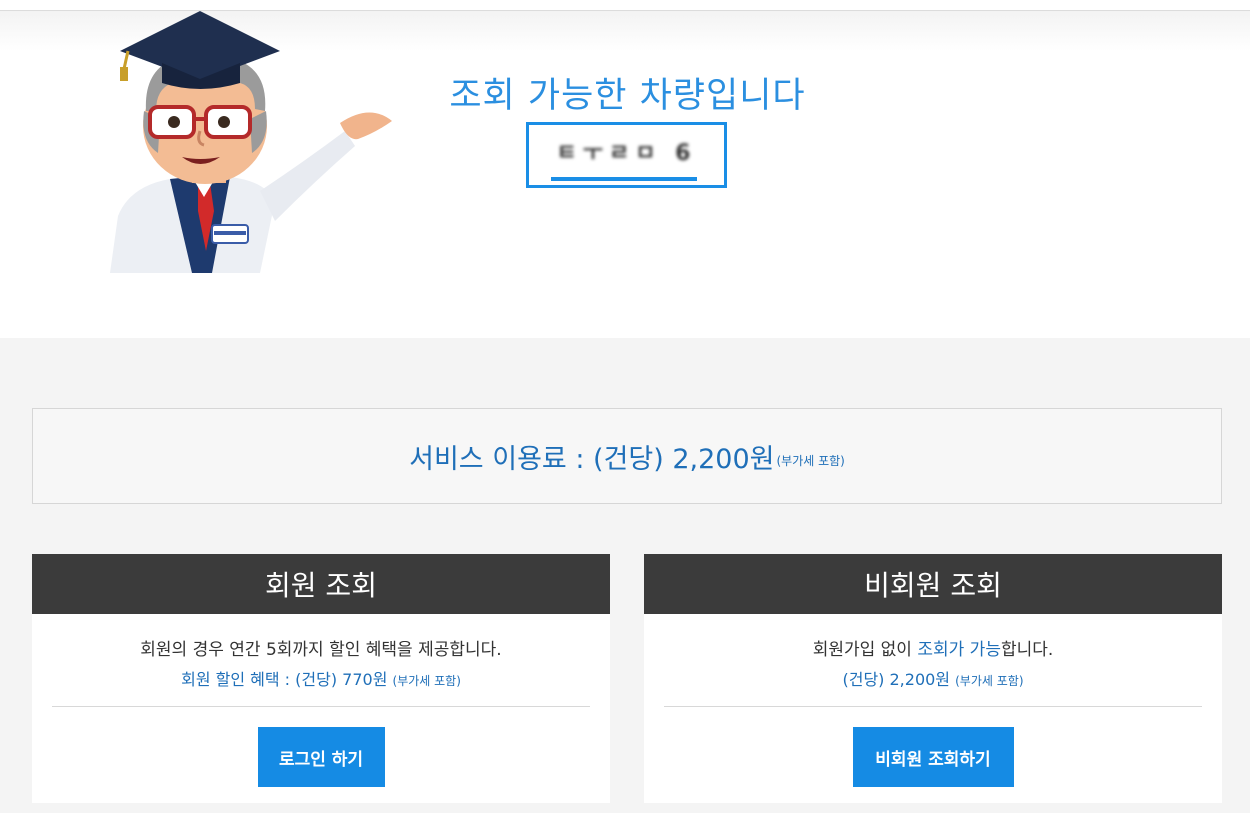  I want to click on guest-card-price: (건당) 2,200원 (부가세 포함), so click(933, 678).